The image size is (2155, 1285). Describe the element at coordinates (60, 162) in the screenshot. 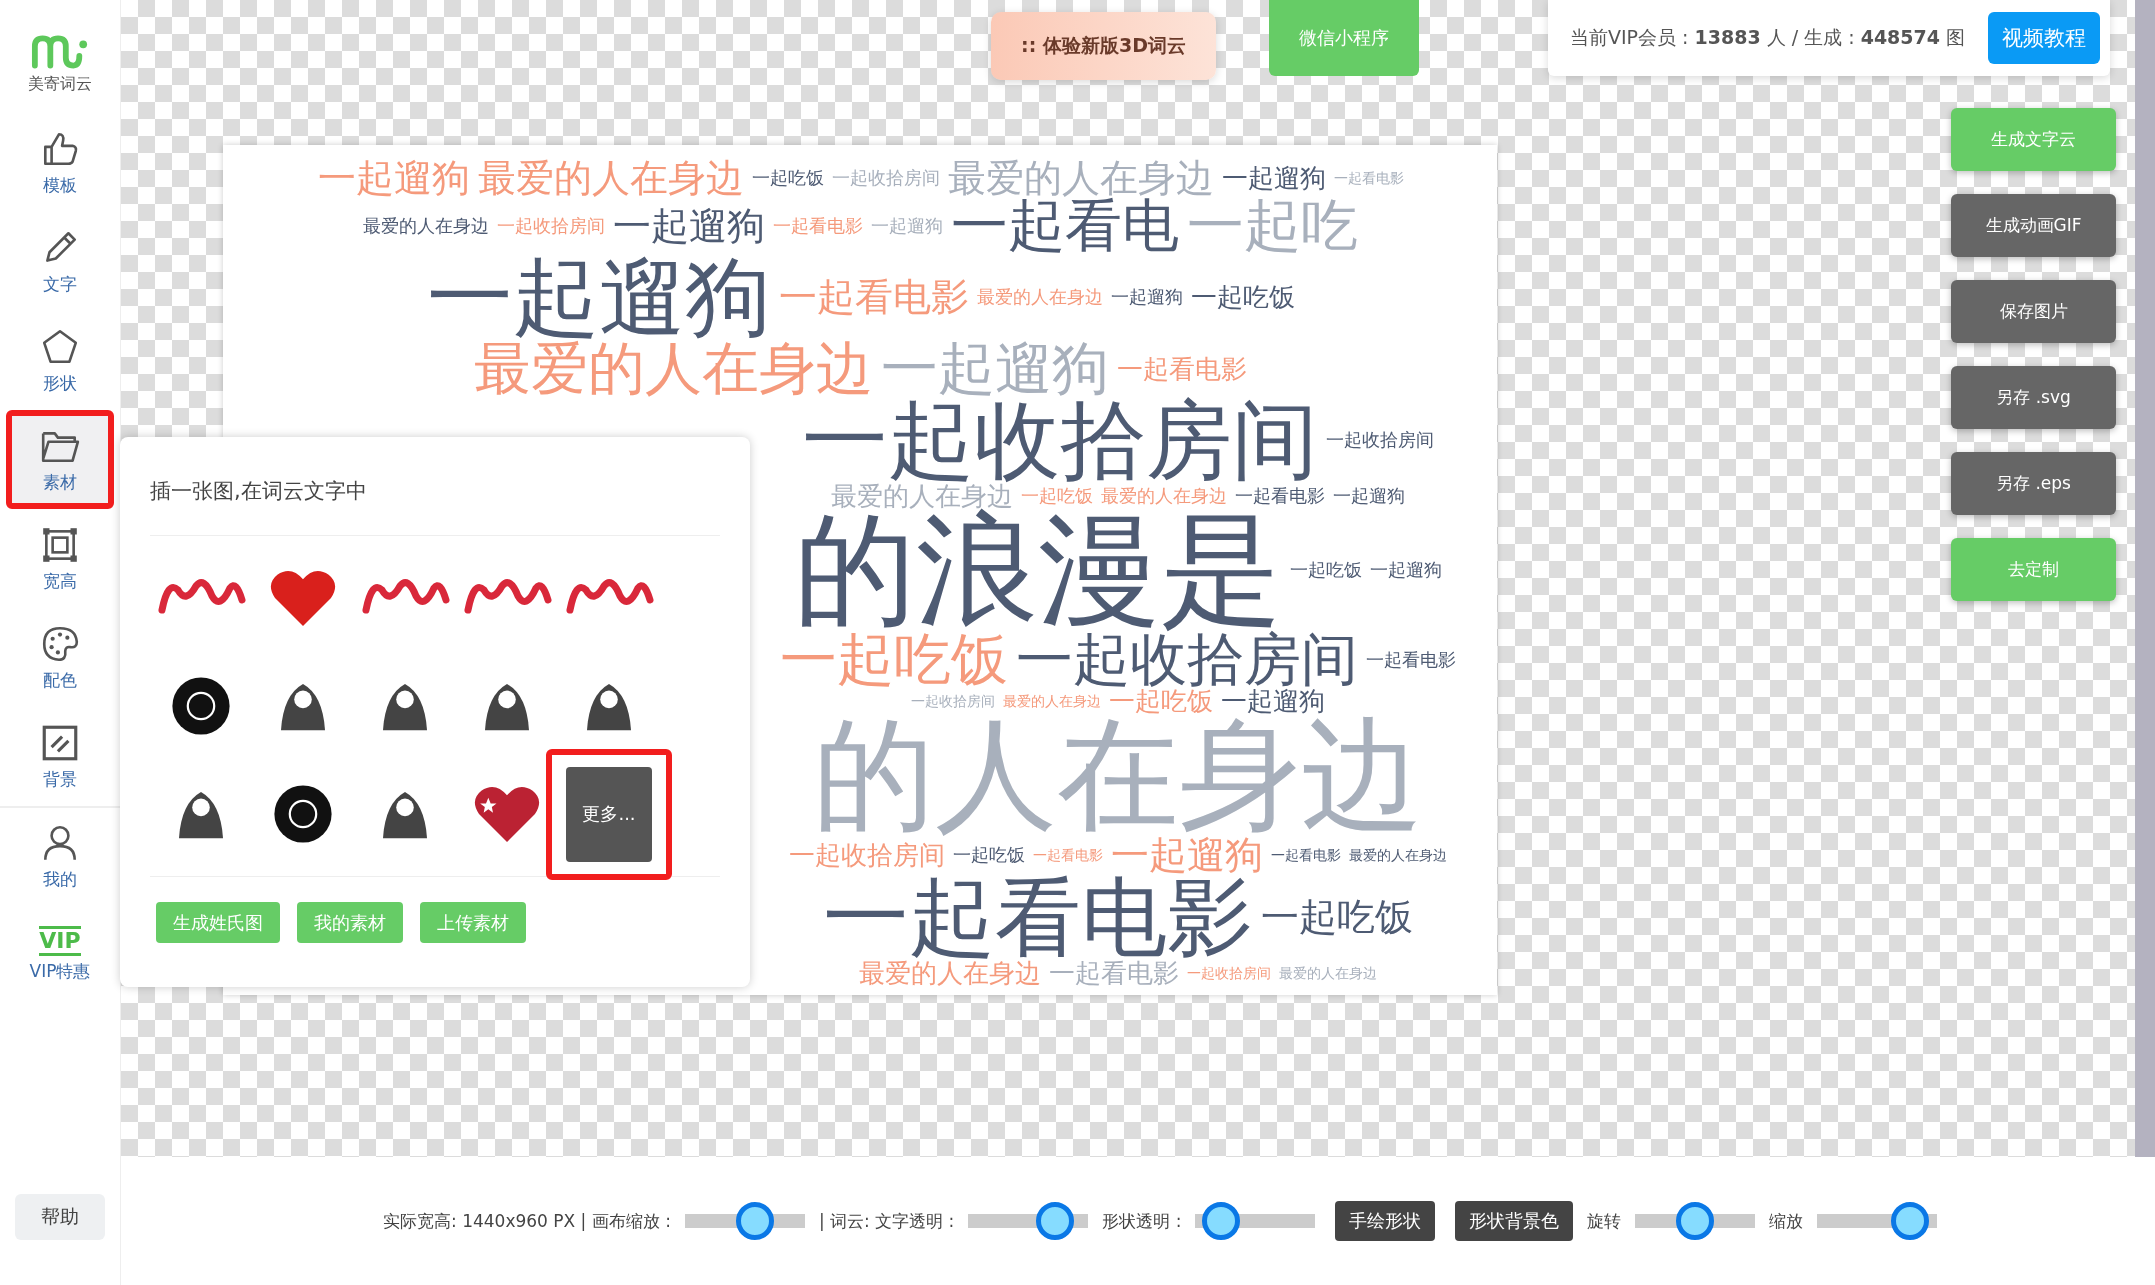

I see `sidebar-item: 模板` at that location.